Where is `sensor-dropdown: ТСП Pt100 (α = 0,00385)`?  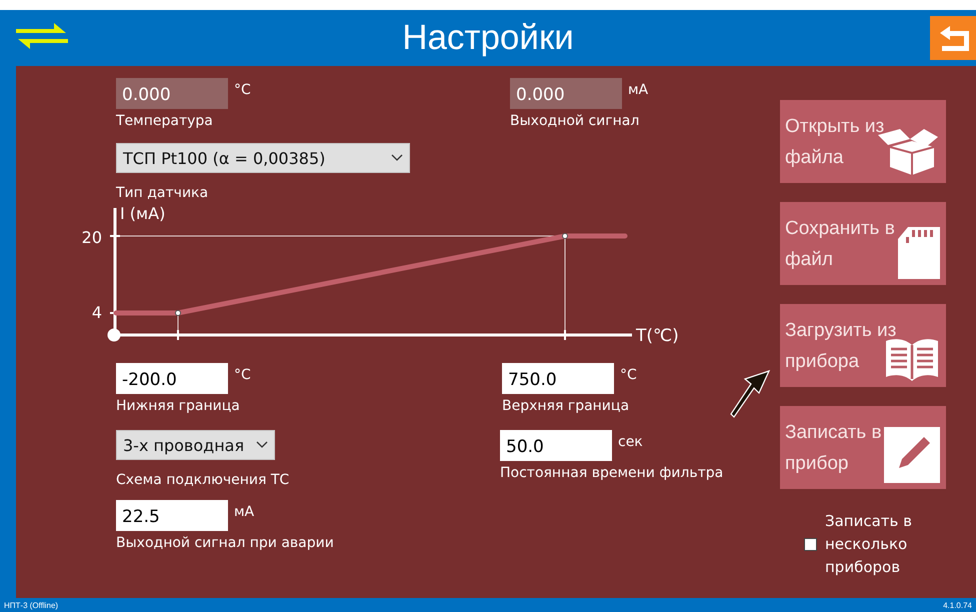 sensor-dropdown: ТСП Pt100 (α = 0,00385) is located at coordinates (263, 158).